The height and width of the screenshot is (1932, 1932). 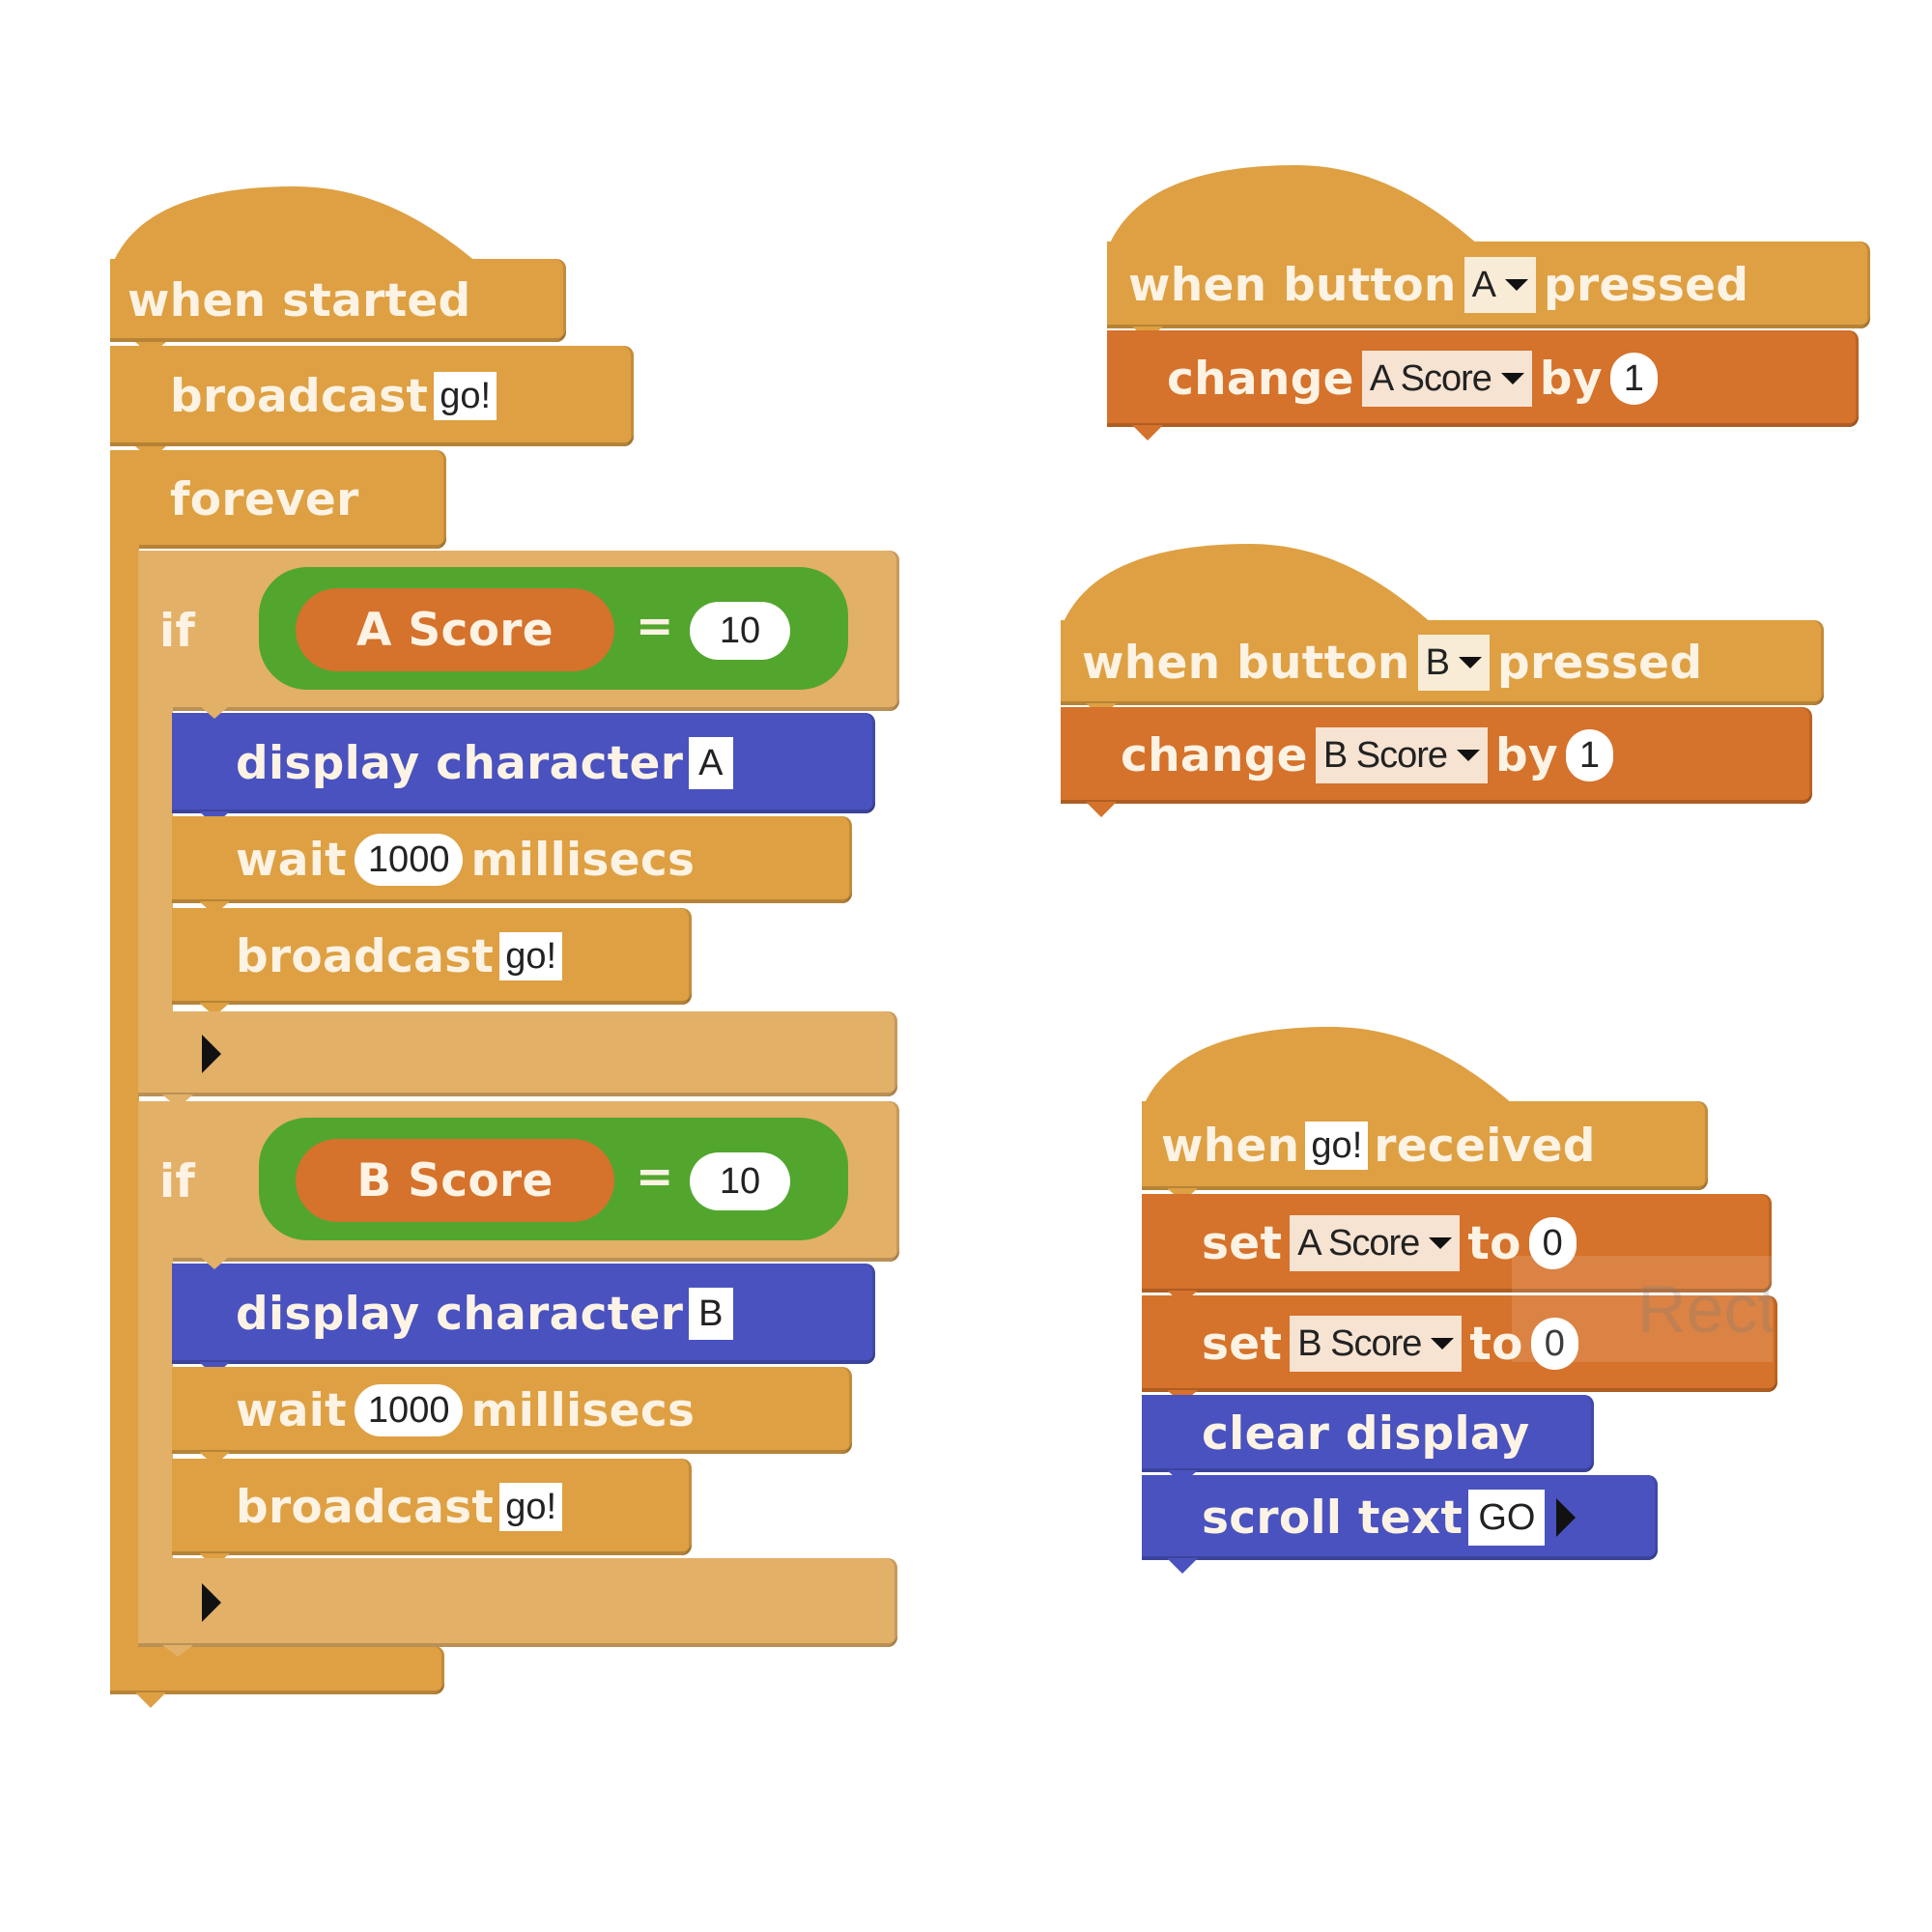 I want to click on when-button-pressed-block: when button A pressed, so click(x=1488, y=285).